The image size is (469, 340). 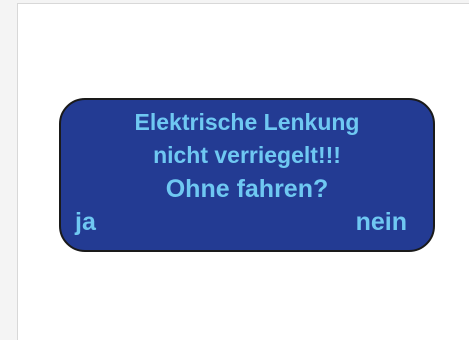 I want to click on dialog-message-line2: nicht verriegelt!!!, so click(x=247, y=155).